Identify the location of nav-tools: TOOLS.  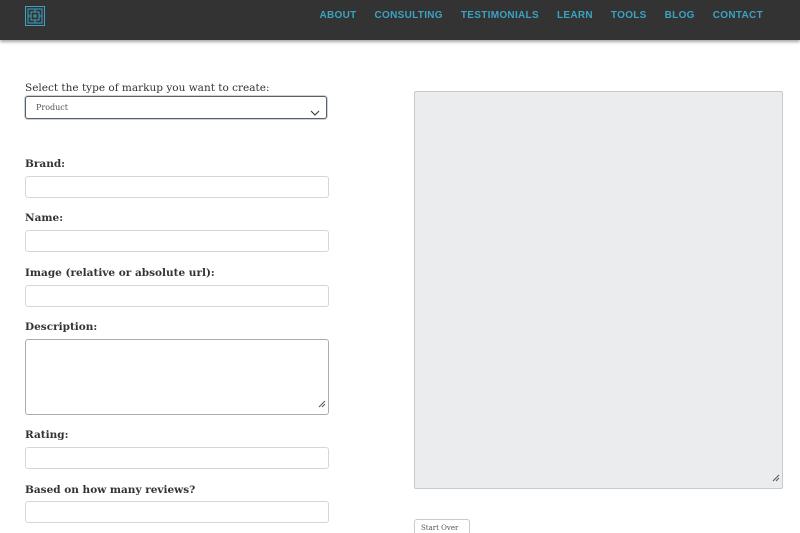
(629, 15).